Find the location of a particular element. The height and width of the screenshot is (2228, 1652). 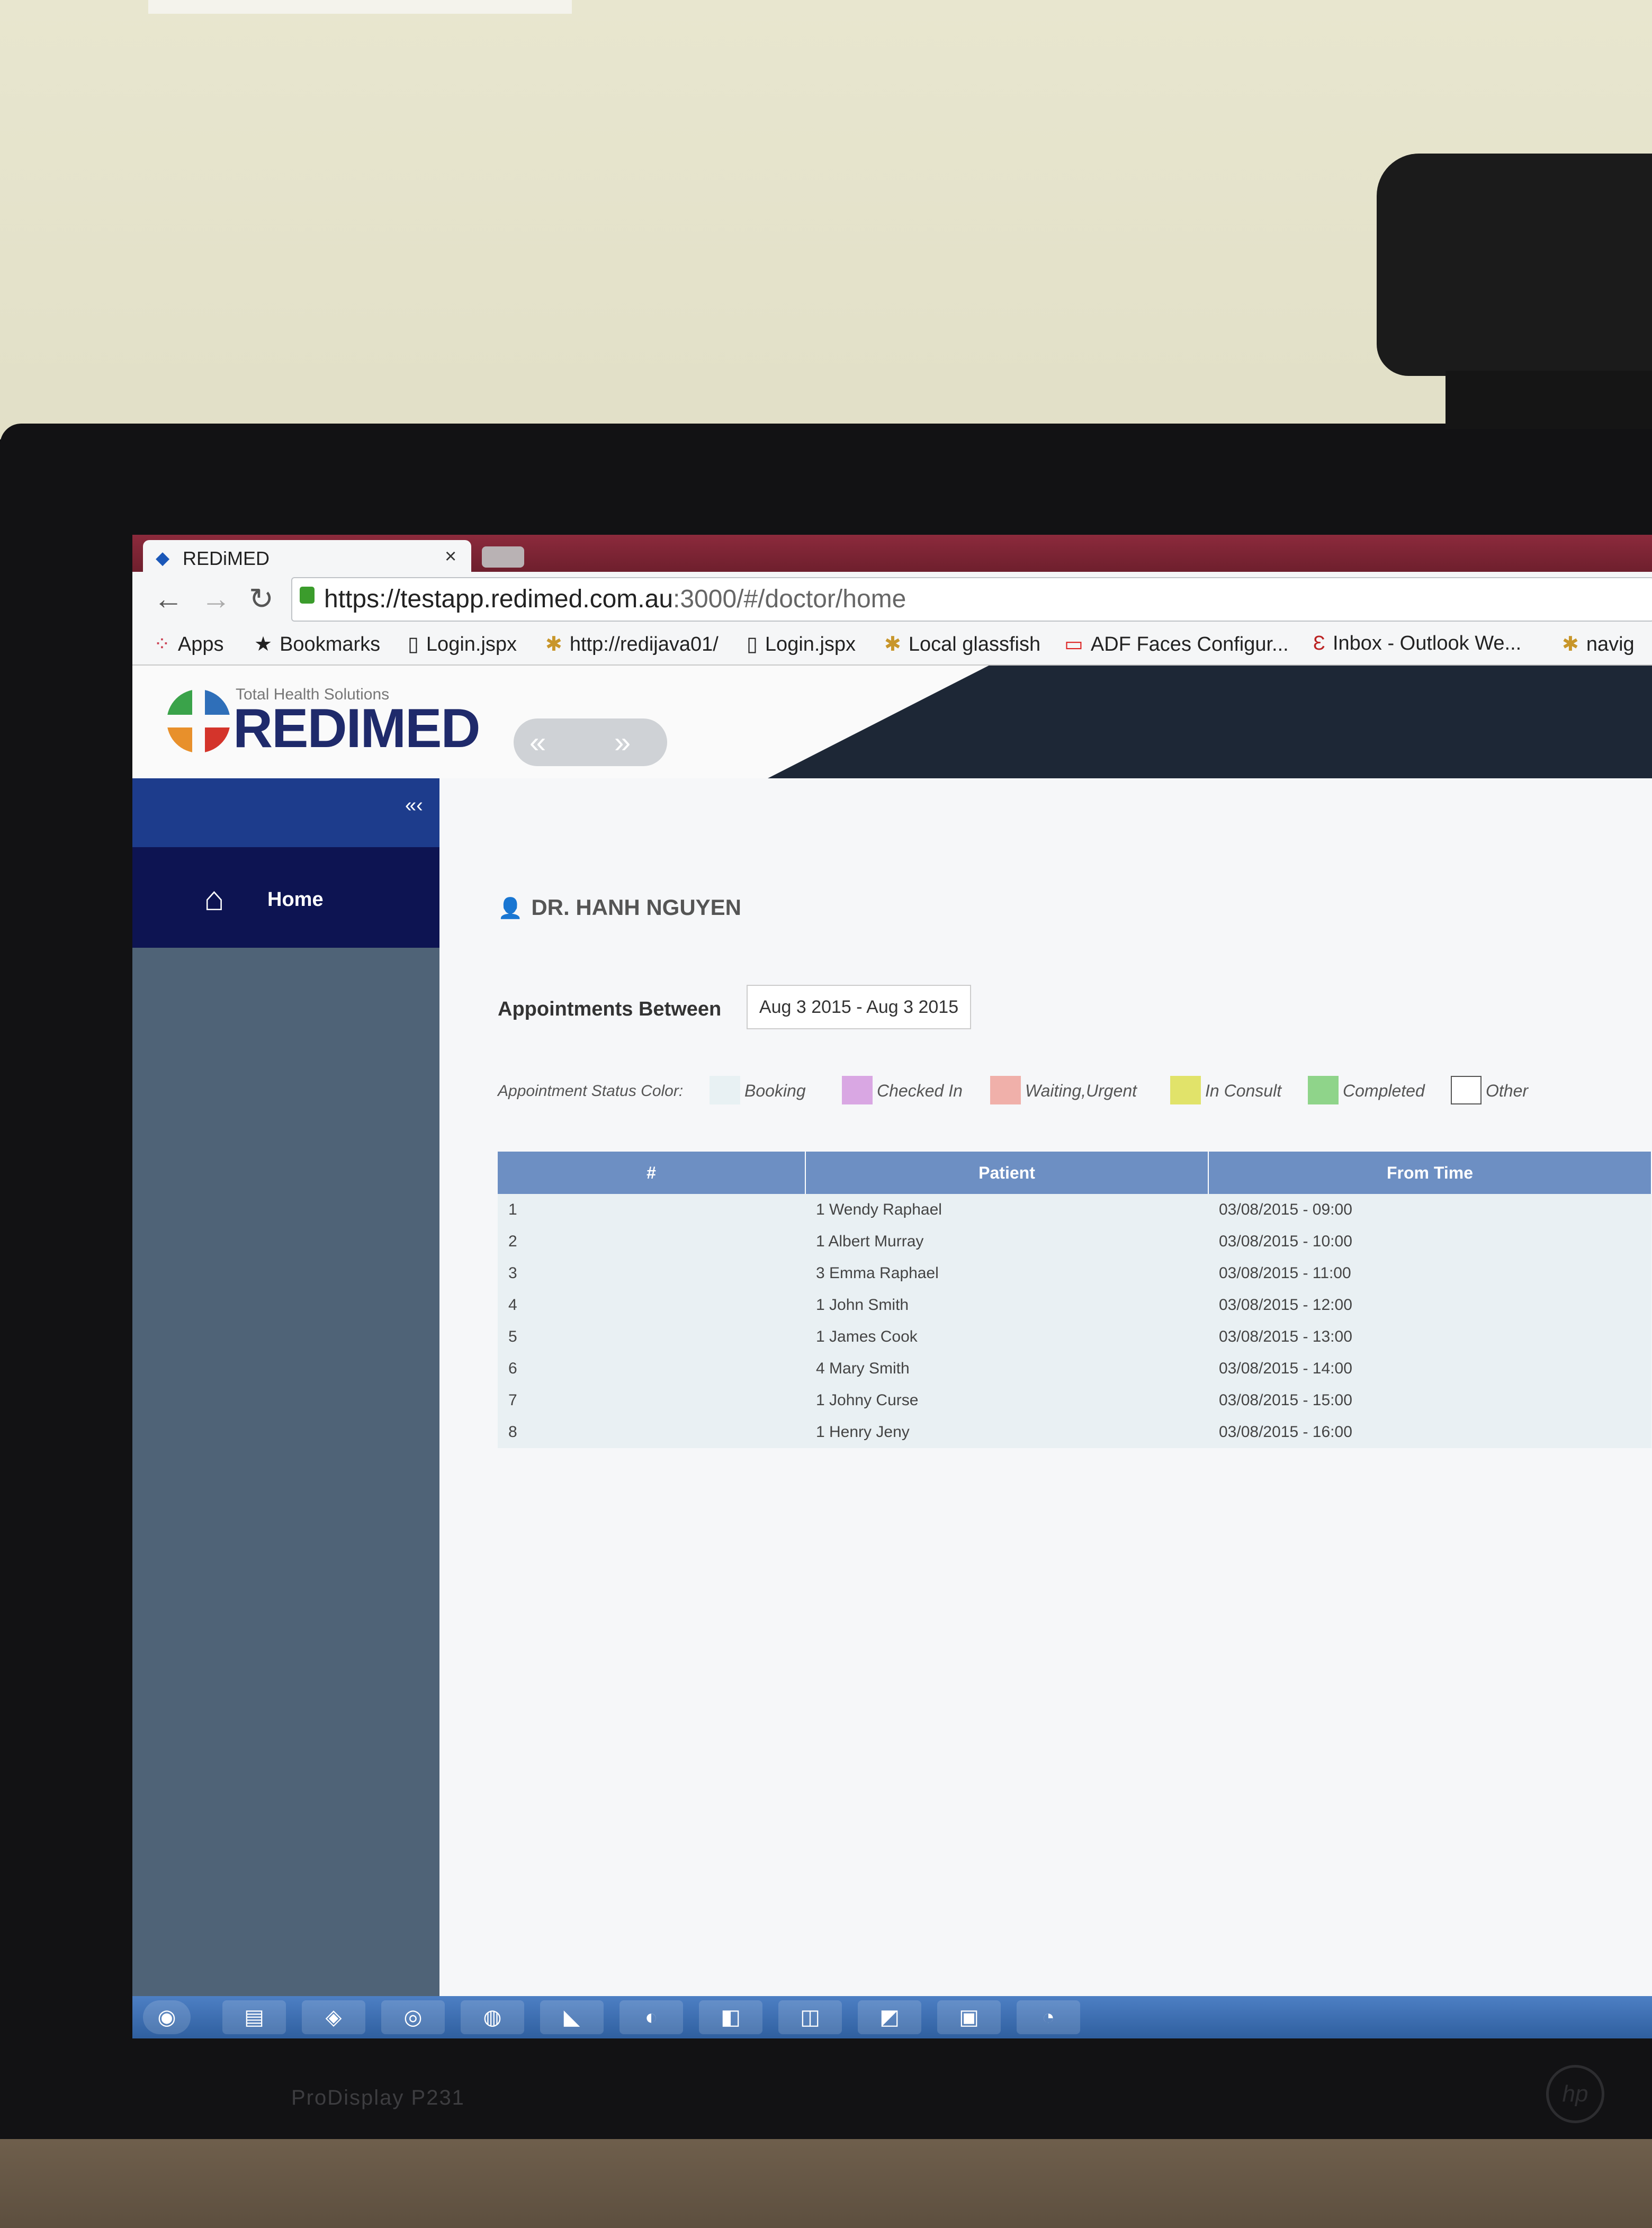

bookmark-label: Login.jspx is located at coordinates (471, 644).